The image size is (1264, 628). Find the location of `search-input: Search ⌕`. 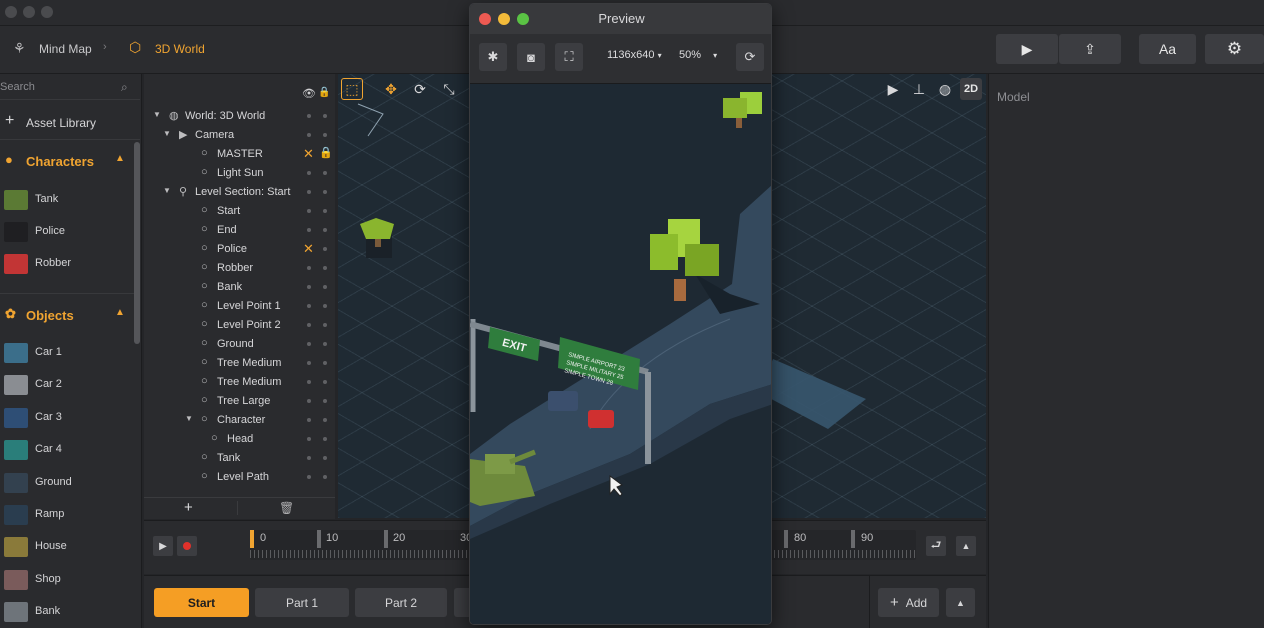

search-input: Search ⌕ is located at coordinates (70, 88).